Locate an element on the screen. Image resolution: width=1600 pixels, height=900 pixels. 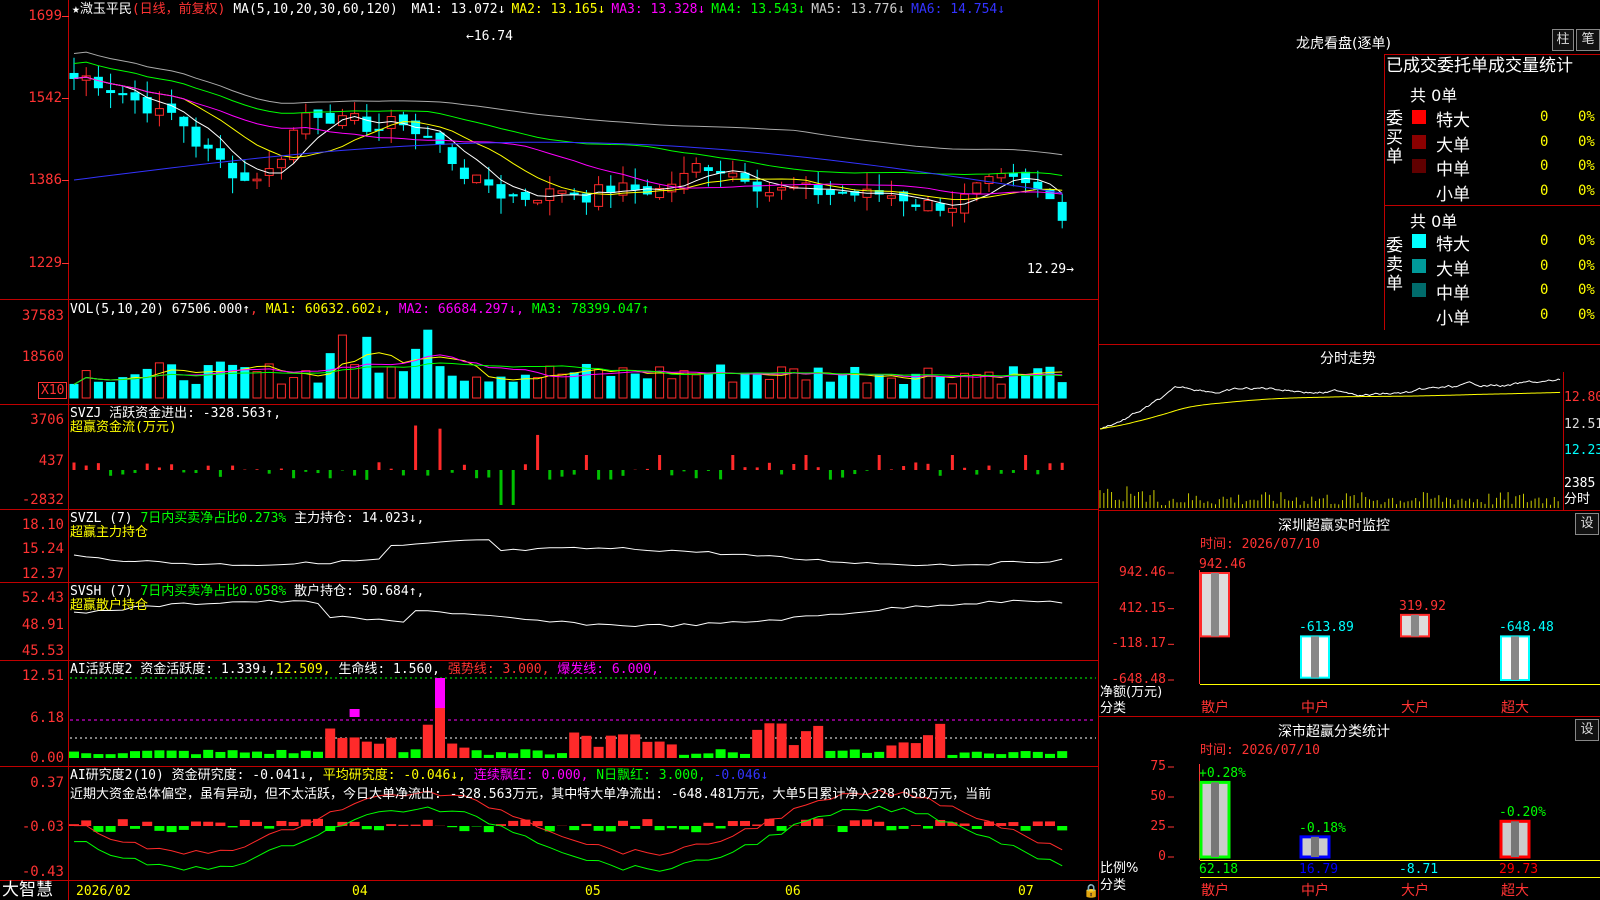
svzl-holding: 主力持仓: 14.023↓, is located at coordinates (359, 518).